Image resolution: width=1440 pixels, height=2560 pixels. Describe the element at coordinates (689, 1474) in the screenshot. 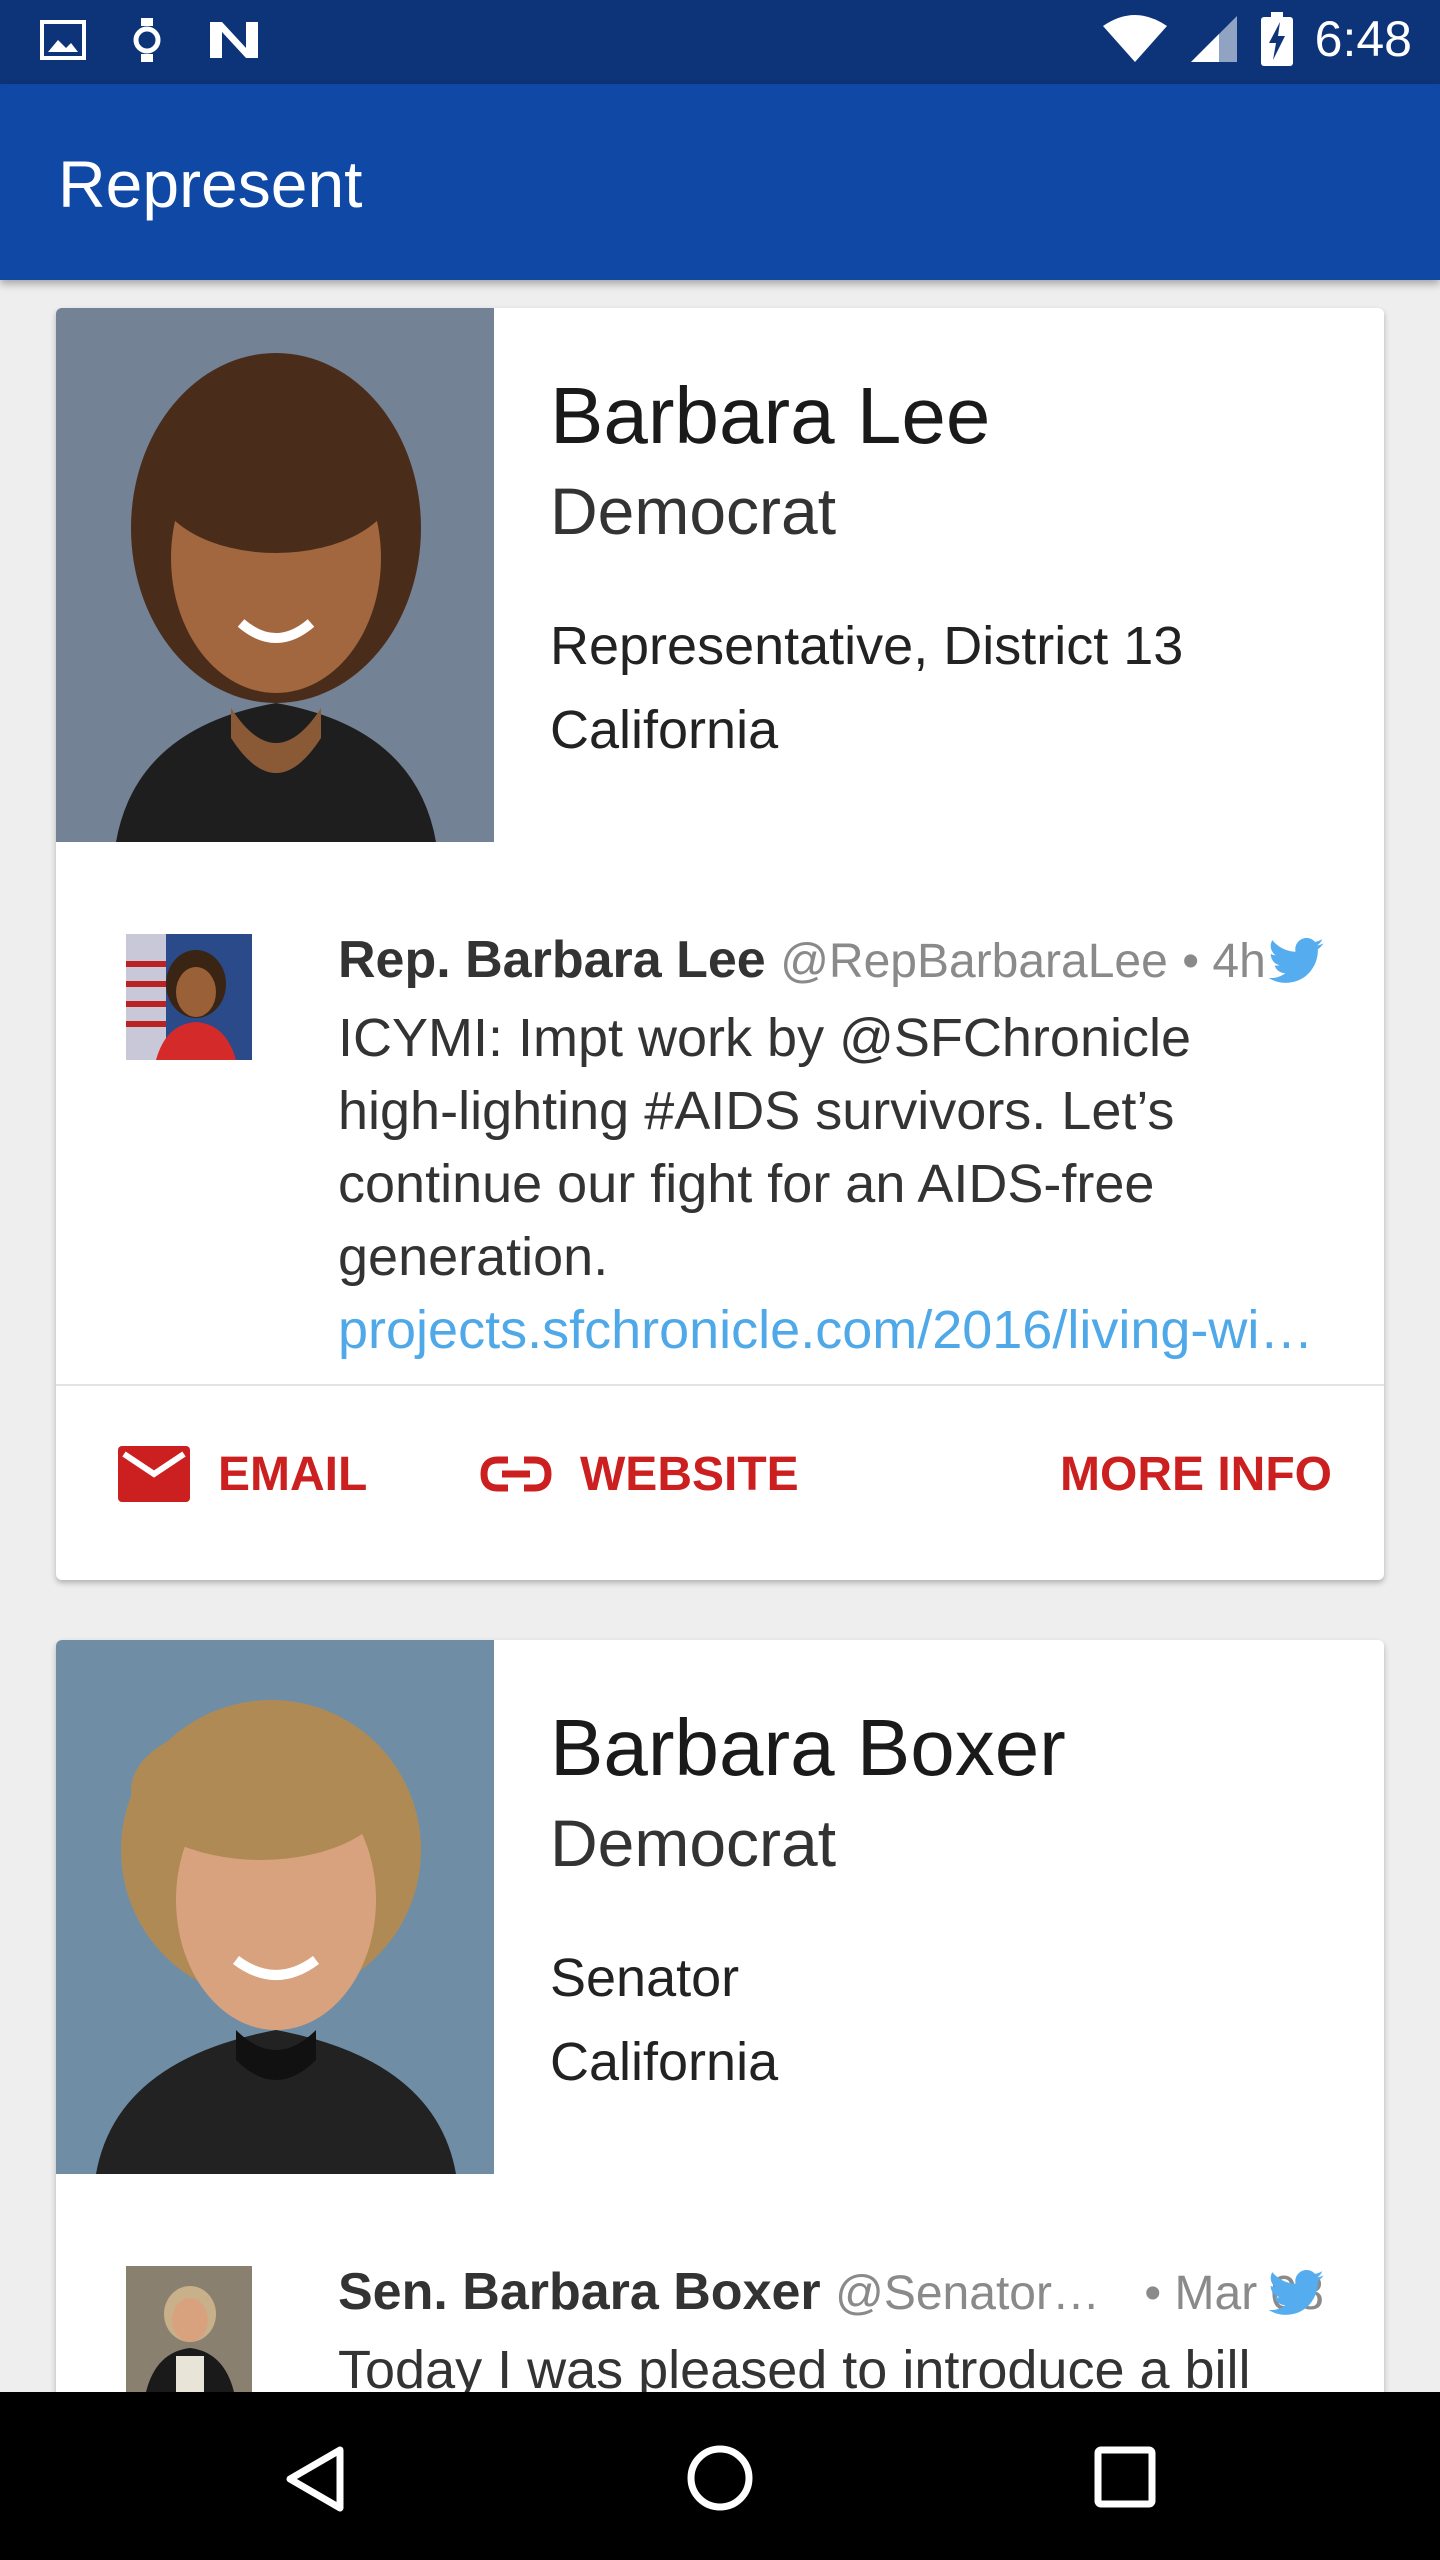

I see `website-label: WEBSITE` at that location.